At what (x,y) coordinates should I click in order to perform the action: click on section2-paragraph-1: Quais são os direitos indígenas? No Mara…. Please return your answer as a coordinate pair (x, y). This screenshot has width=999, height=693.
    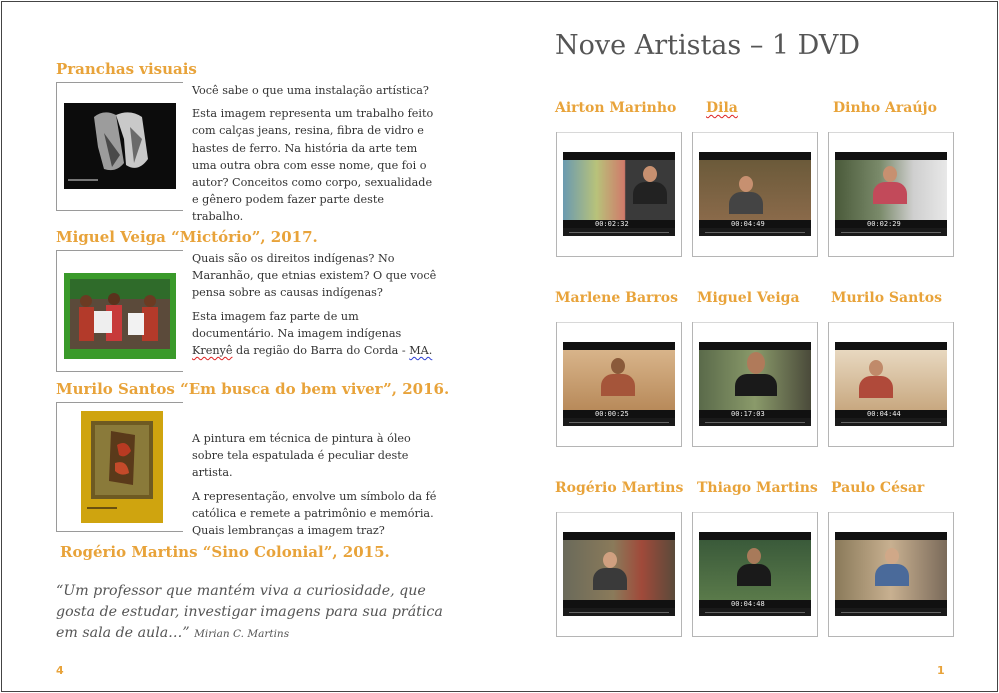
    Looking at the image, I should click on (314, 276).